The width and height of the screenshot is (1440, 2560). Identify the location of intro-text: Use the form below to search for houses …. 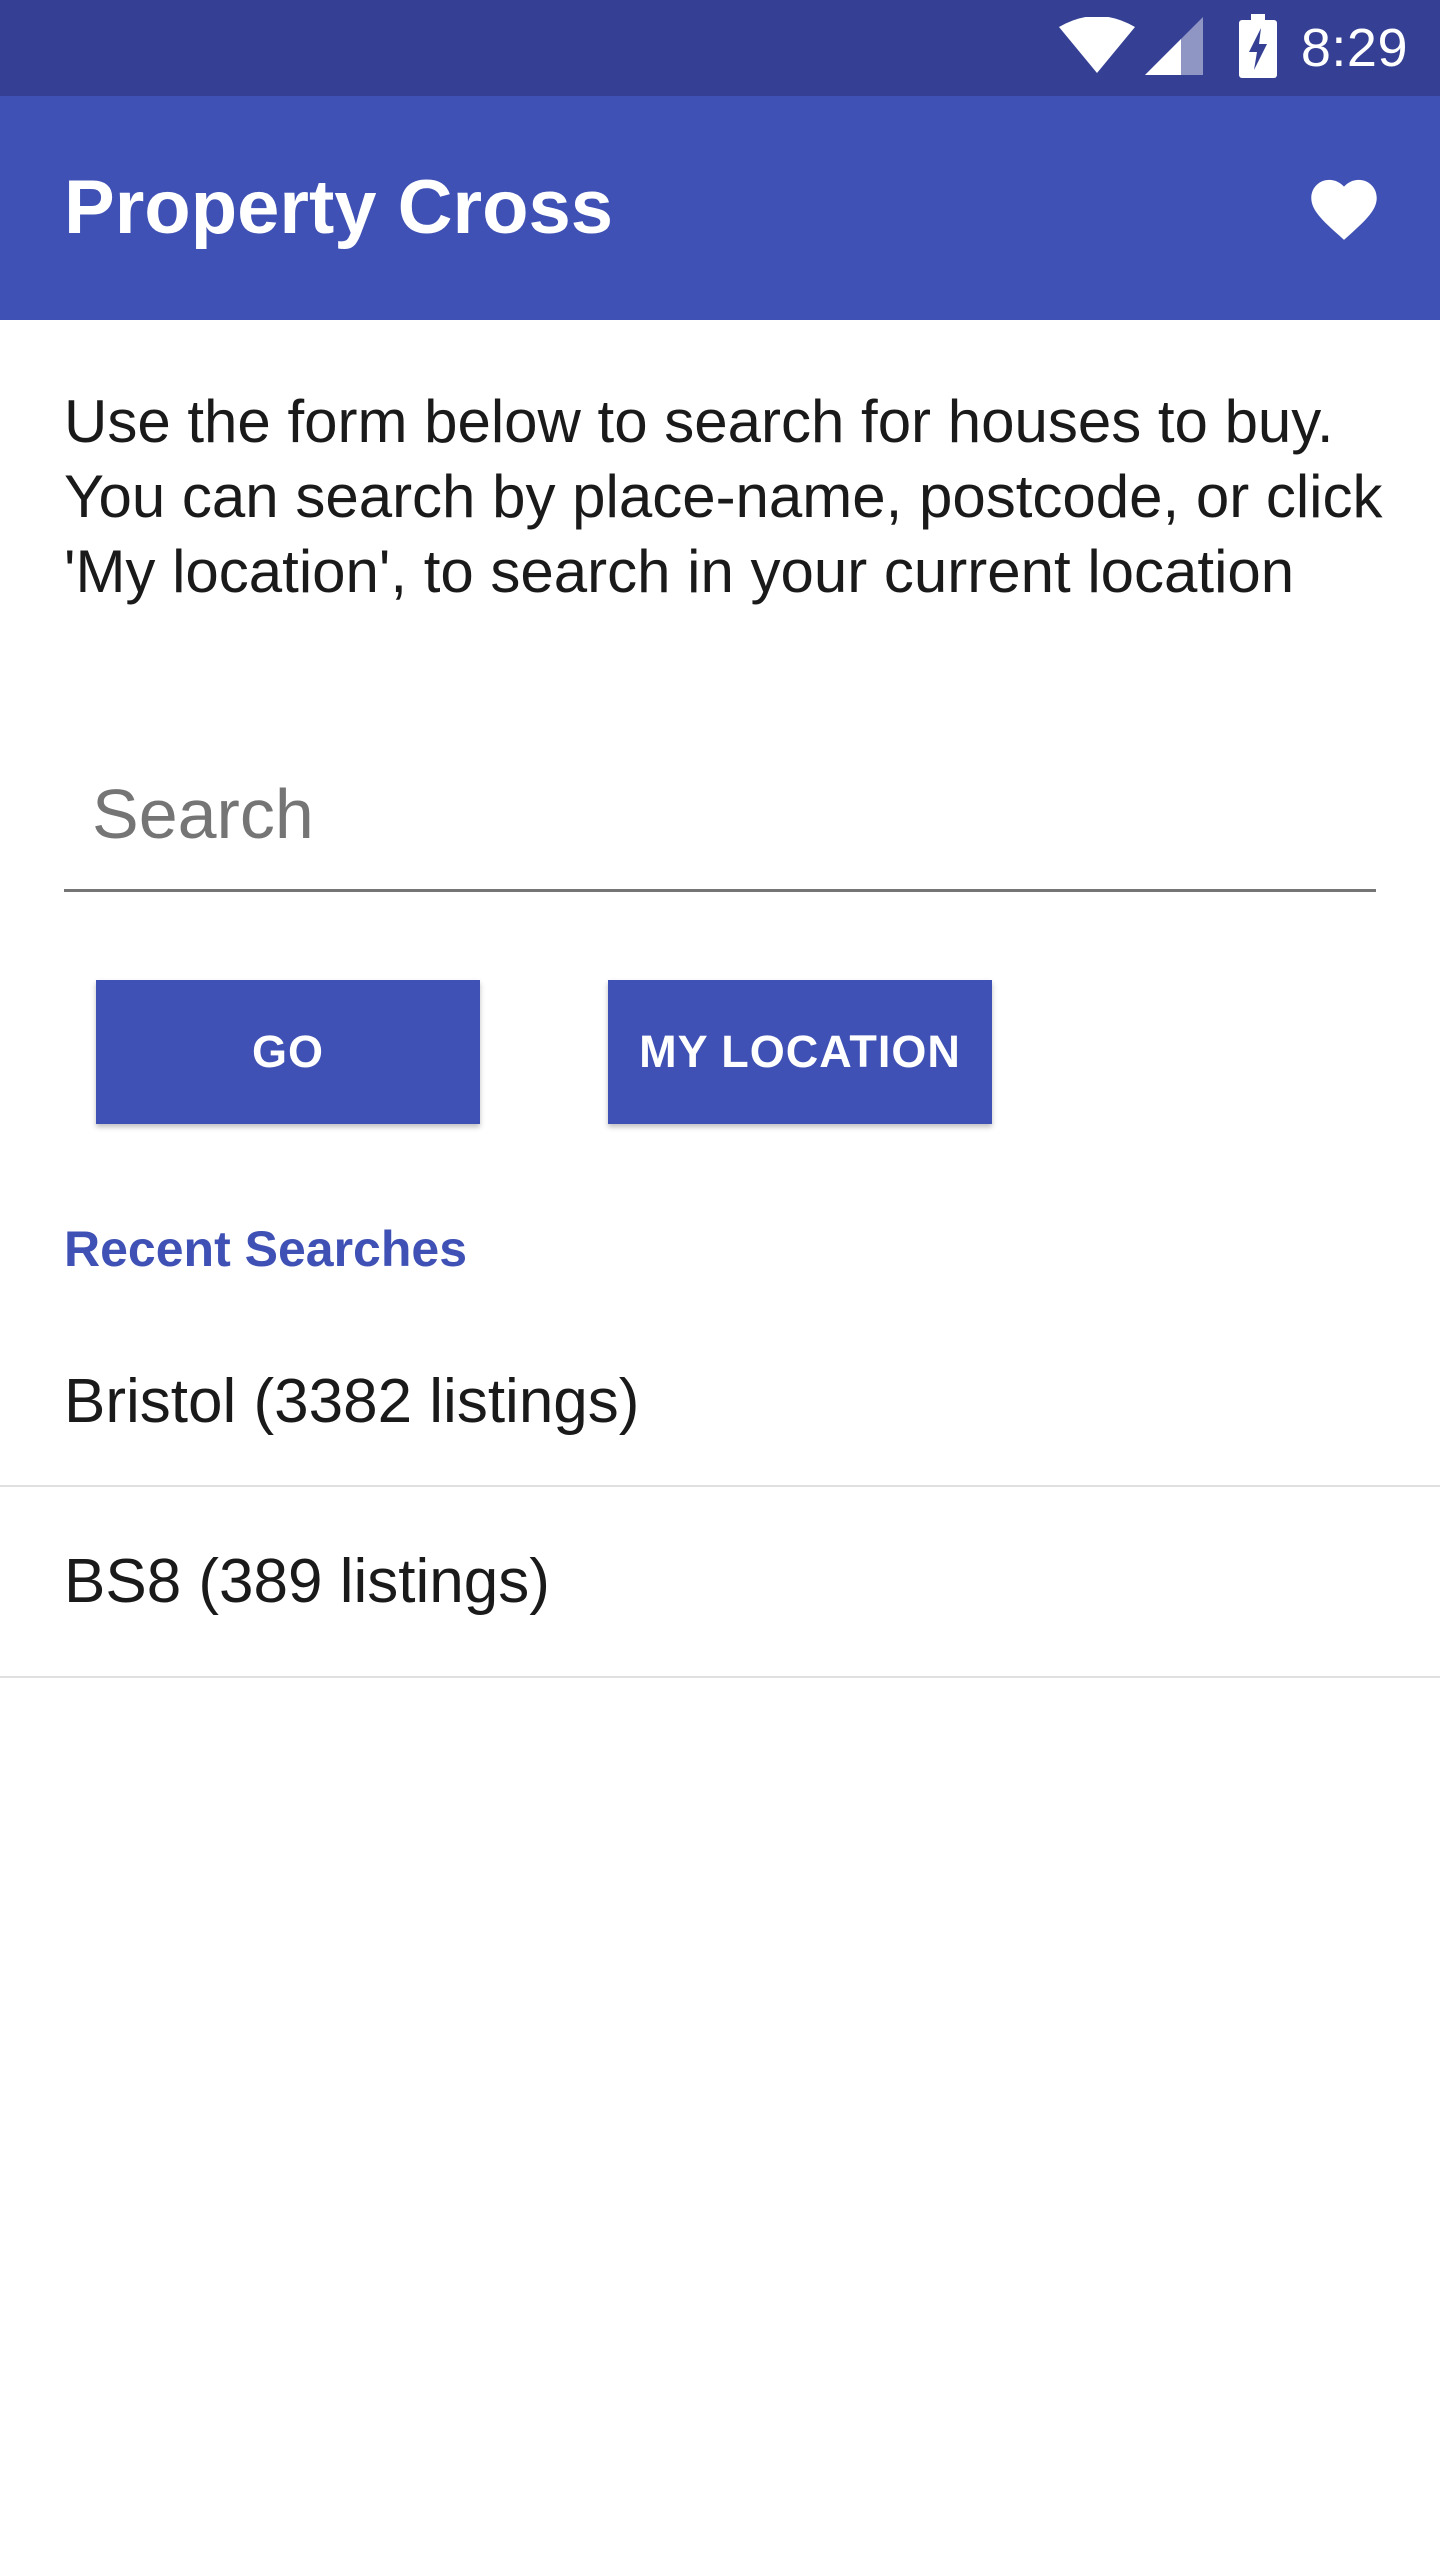
(723, 496).